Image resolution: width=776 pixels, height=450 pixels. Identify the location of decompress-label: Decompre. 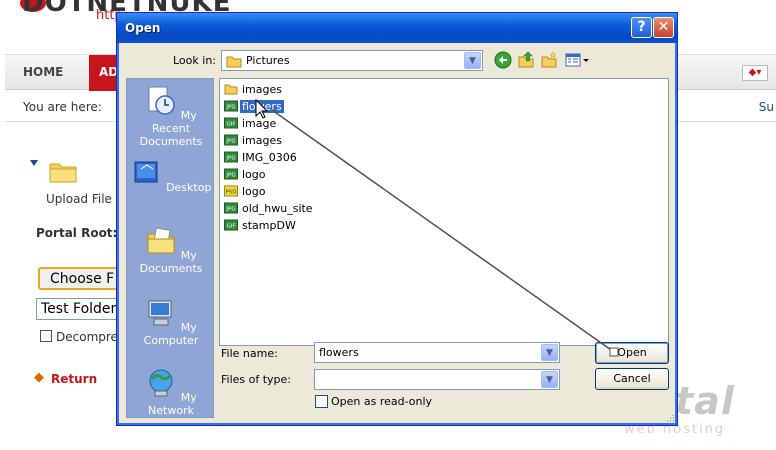
(87, 337).